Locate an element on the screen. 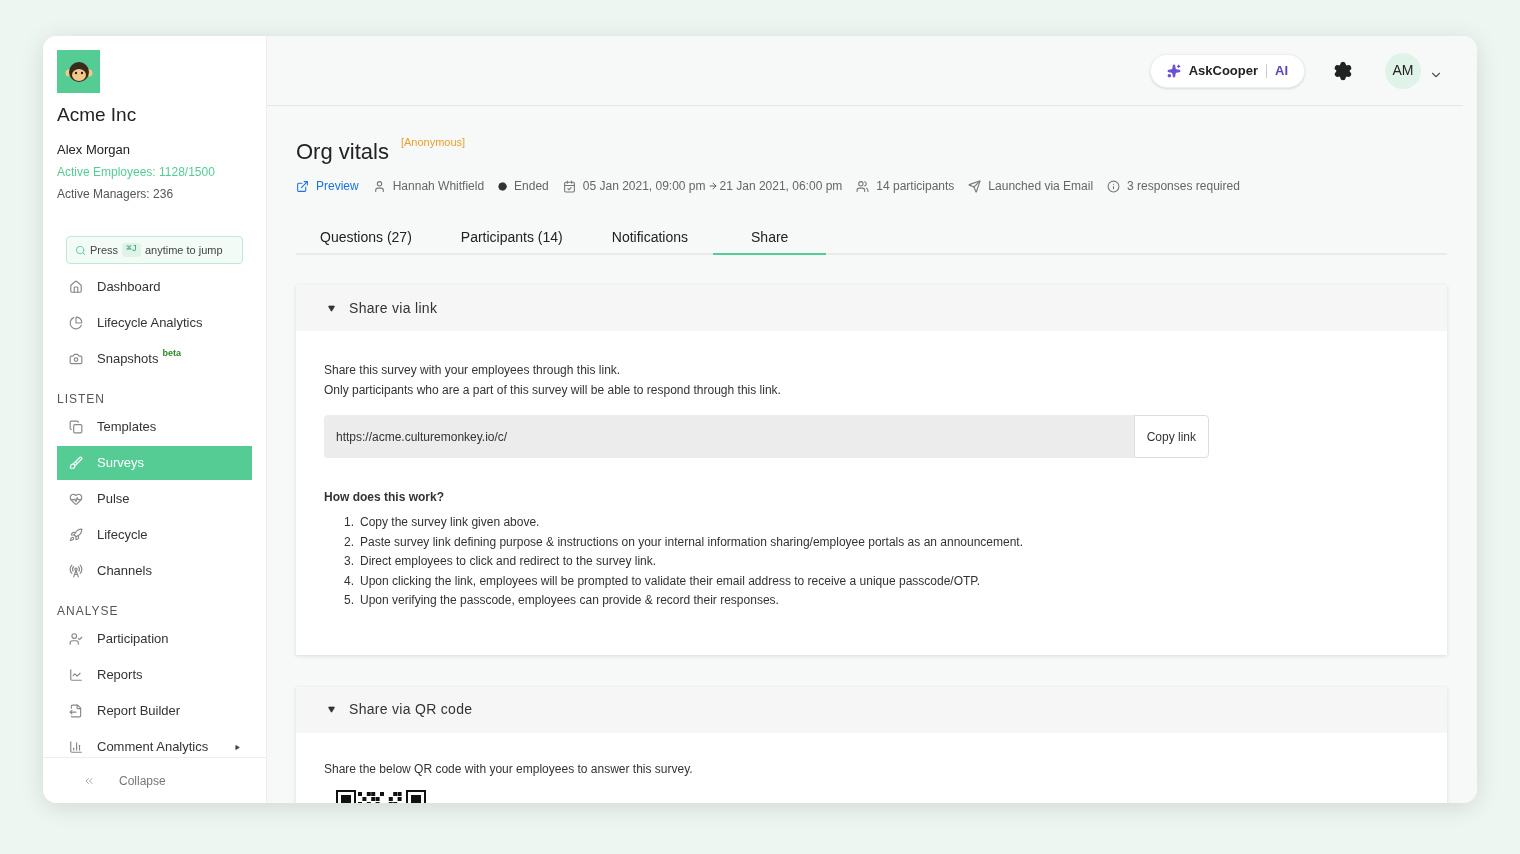  external-link-icon is located at coordinates (302, 186).